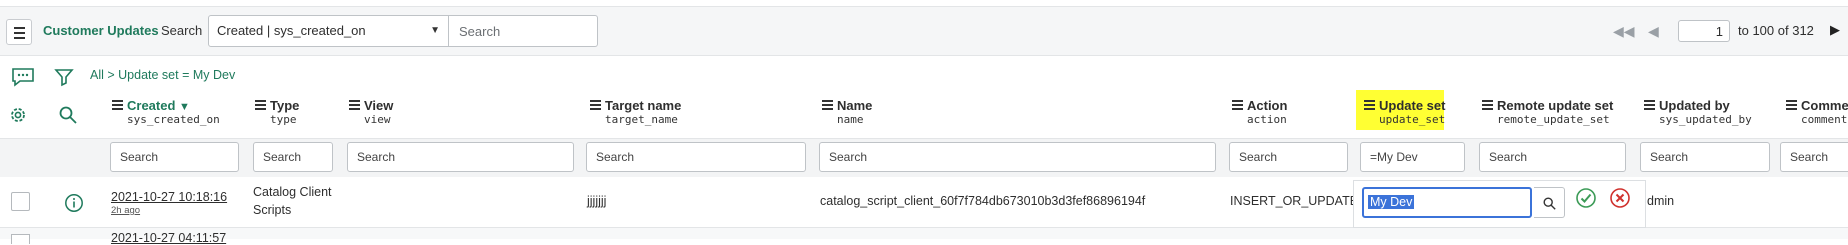 The image size is (1848, 245). Describe the element at coordinates (126, 210) in the screenshot. I see `row-created-ago: 2h ago` at that location.